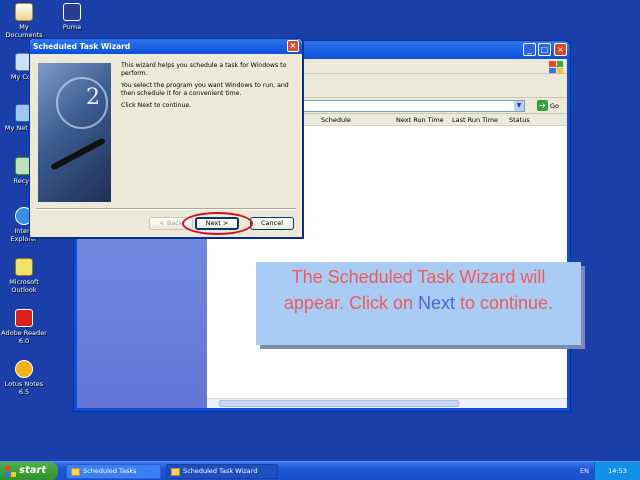 Image resolution: width=640 pixels, height=480 pixels. What do you see at coordinates (78, 154) in the screenshot?
I see `pen-icon` at bounding box center [78, 154].